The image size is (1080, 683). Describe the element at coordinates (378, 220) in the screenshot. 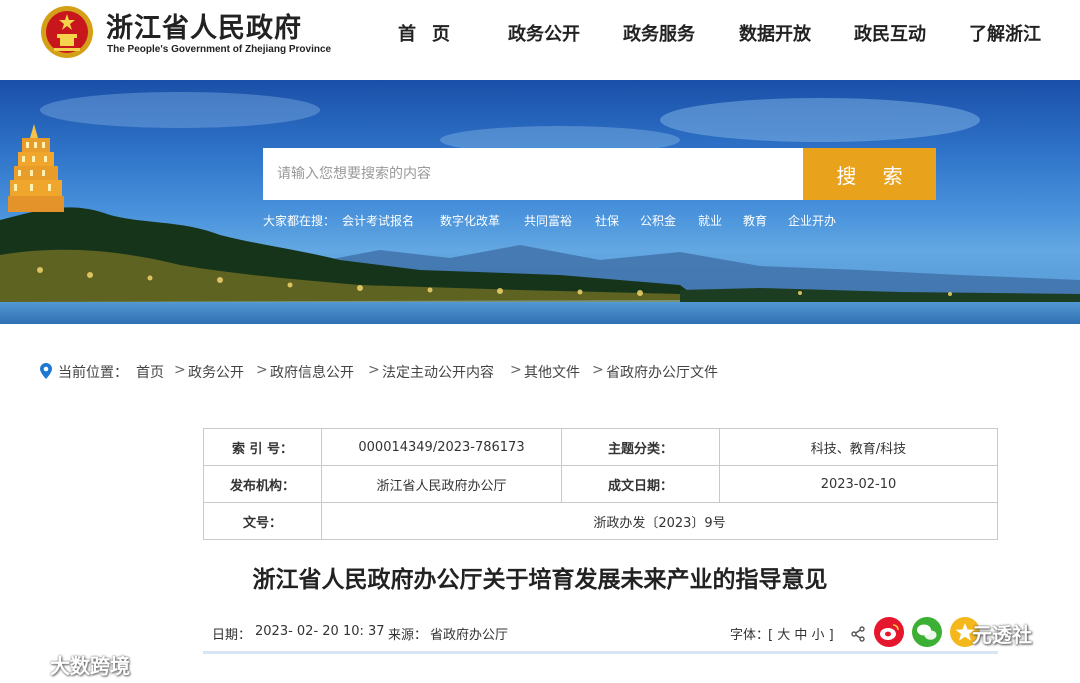

I see `hot-link-accounting-exam: 会计考试报名` at that location.